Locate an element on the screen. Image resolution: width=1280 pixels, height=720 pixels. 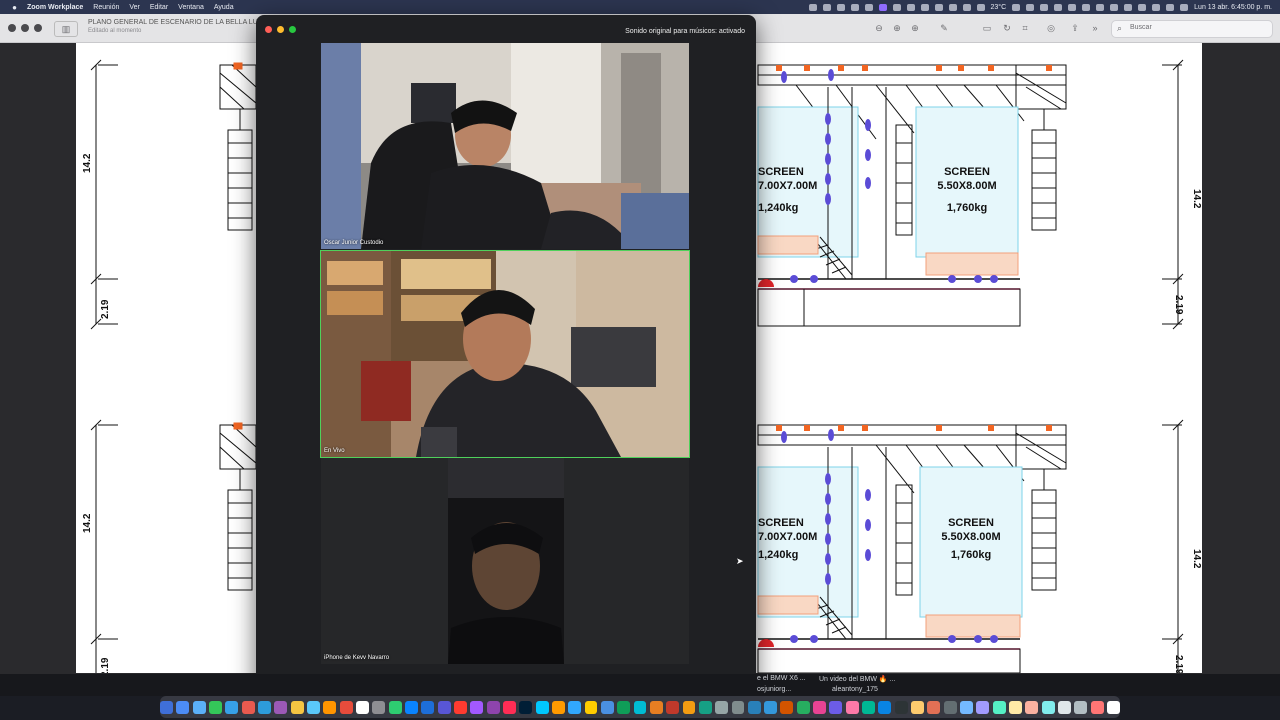
apple-menu-icon: ● is located at coordinates (14, 7).